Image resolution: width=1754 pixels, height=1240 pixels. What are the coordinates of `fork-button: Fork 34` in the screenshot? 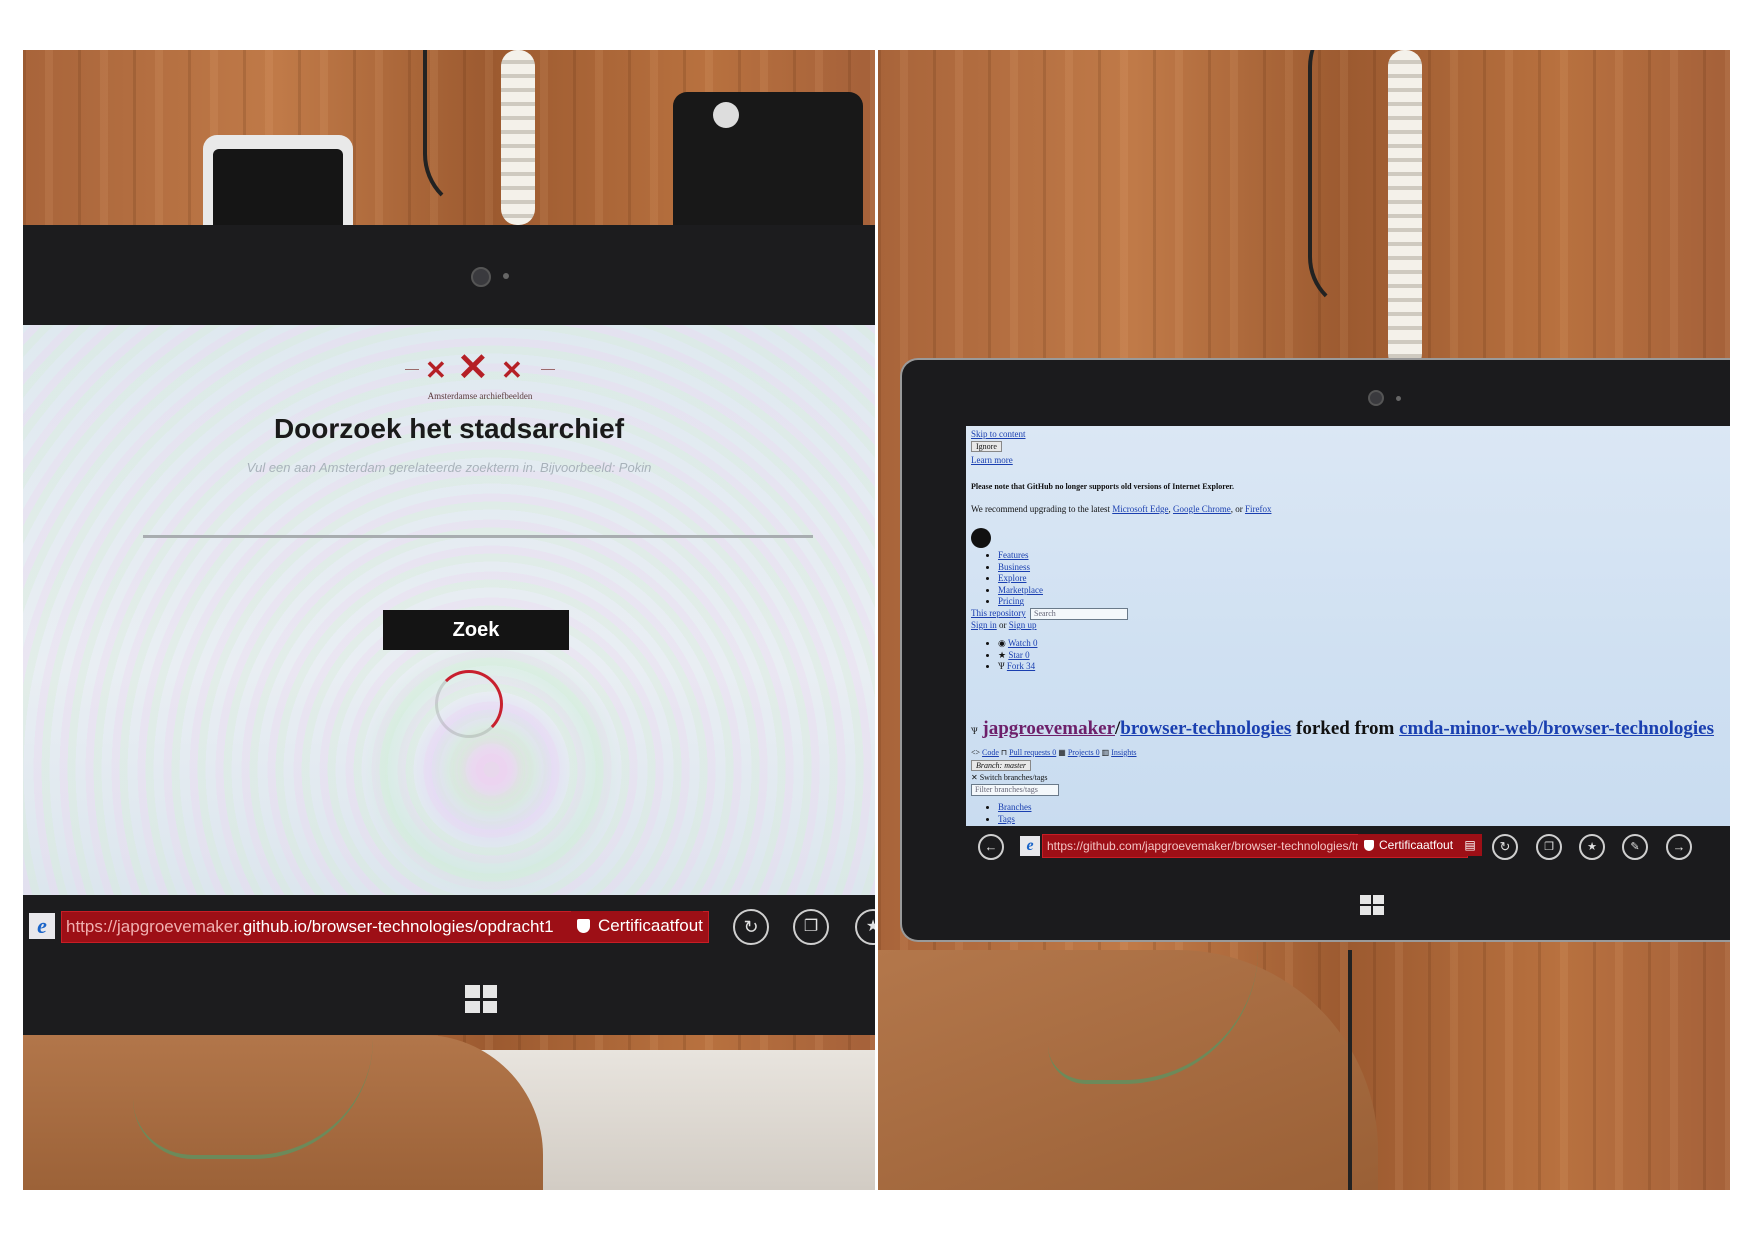 It's located at (1021, 666).